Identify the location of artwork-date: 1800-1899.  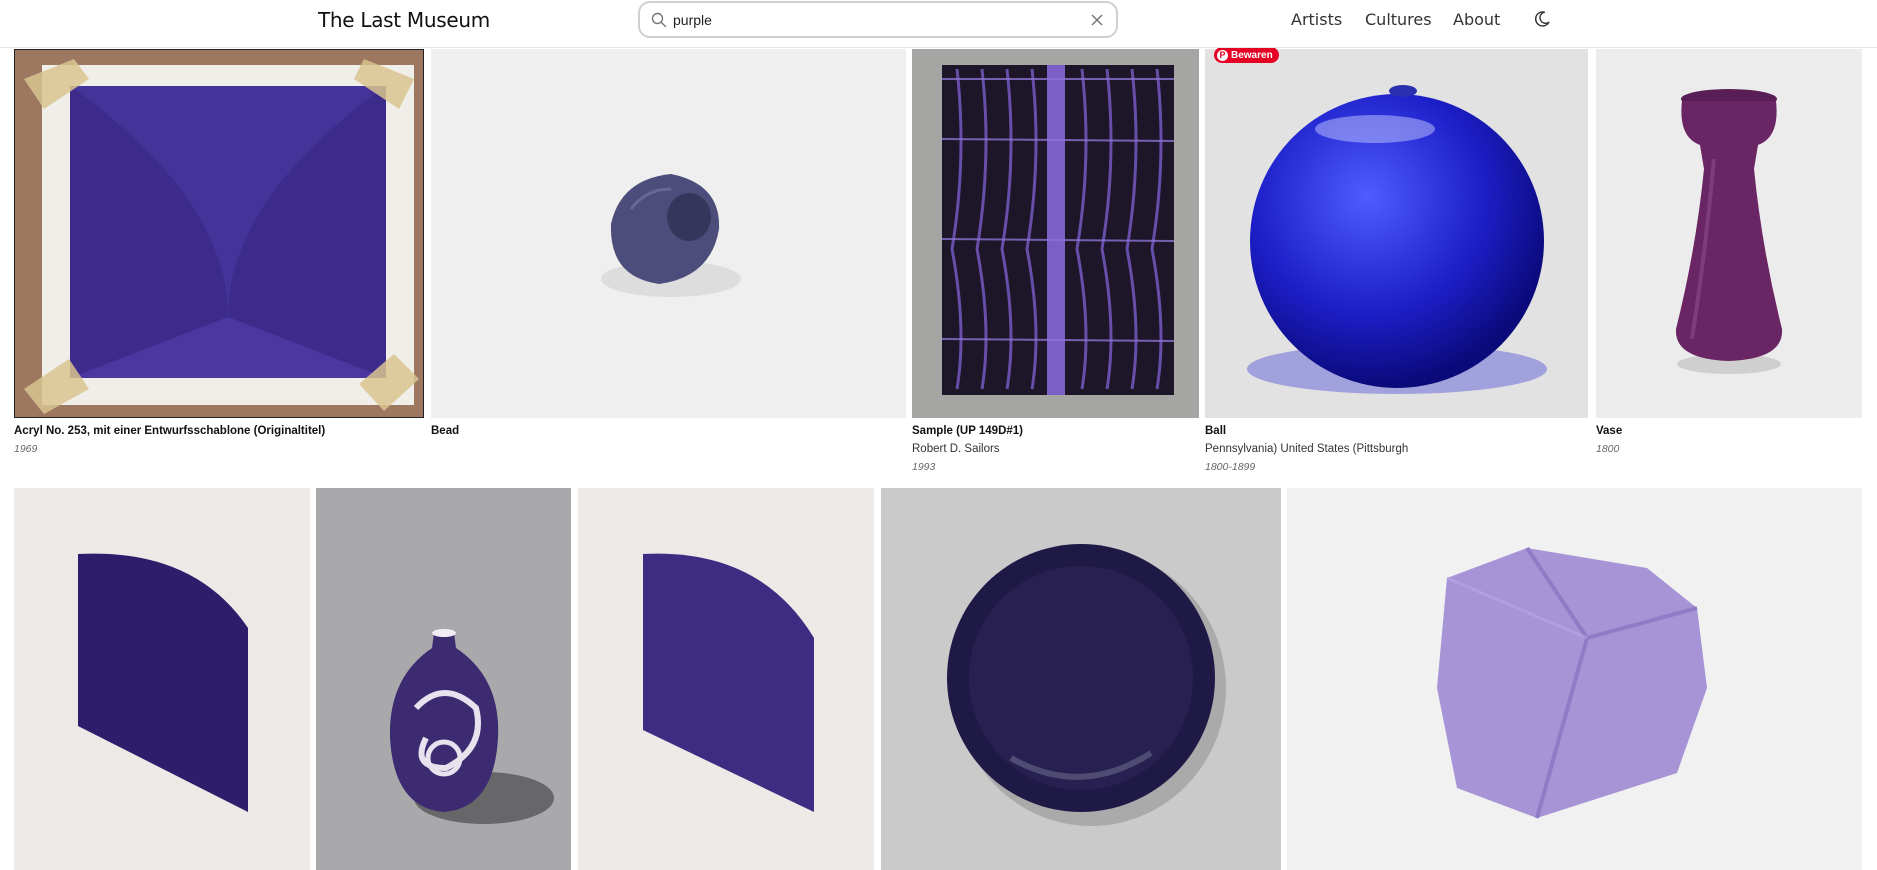
(1230, 467).